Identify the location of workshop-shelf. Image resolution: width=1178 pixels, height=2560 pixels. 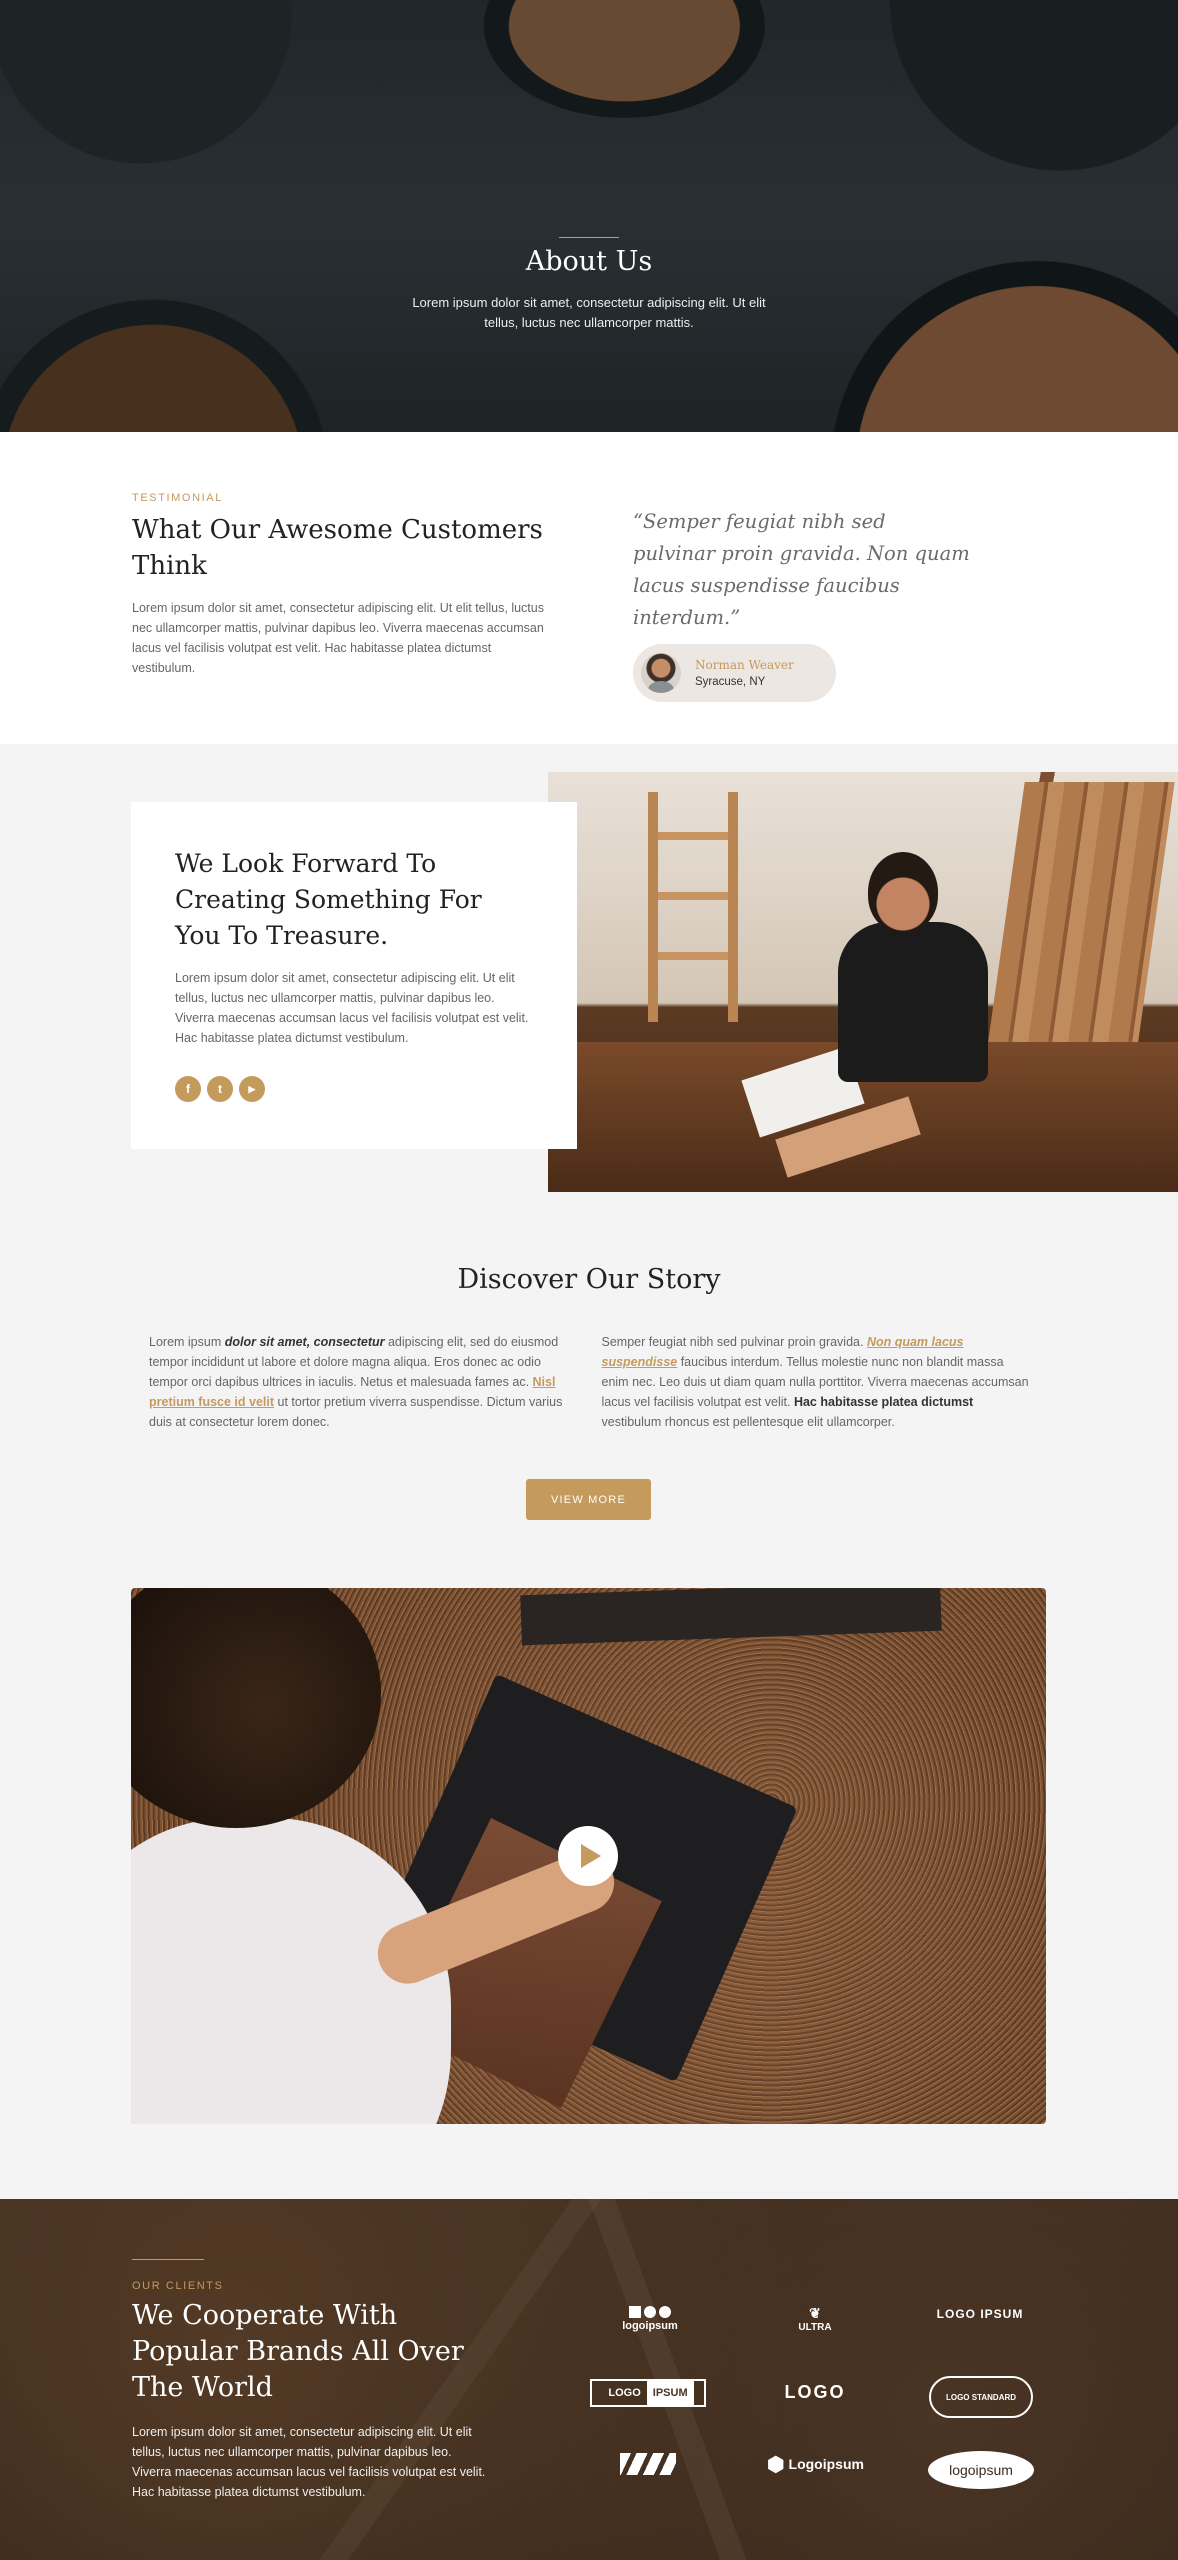
(693, 907).